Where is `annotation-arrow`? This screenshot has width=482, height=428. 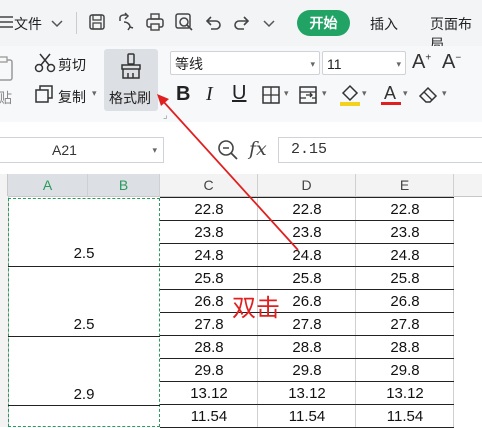 annotation-arrow is located at coordinates (228, 172).